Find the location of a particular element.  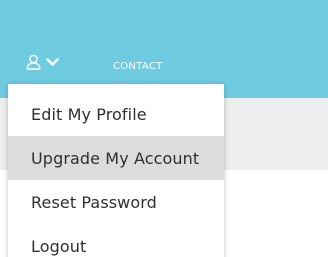

user-menu-toggle is located at coordinates (46, 62).